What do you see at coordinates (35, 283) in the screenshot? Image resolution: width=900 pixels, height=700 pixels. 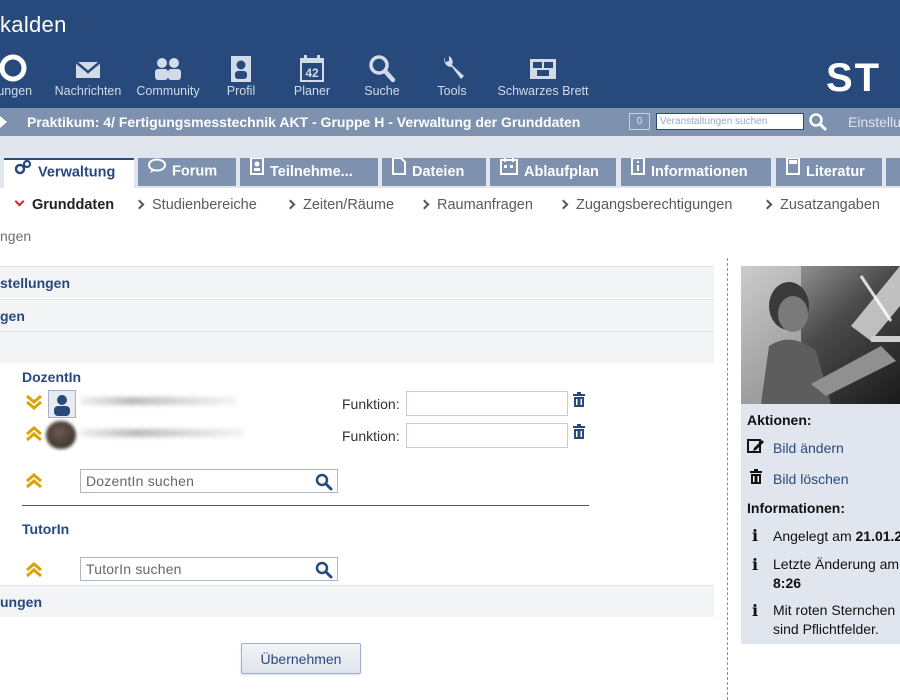 I see `section-title: stellungen` at bounding box center [35, 283].